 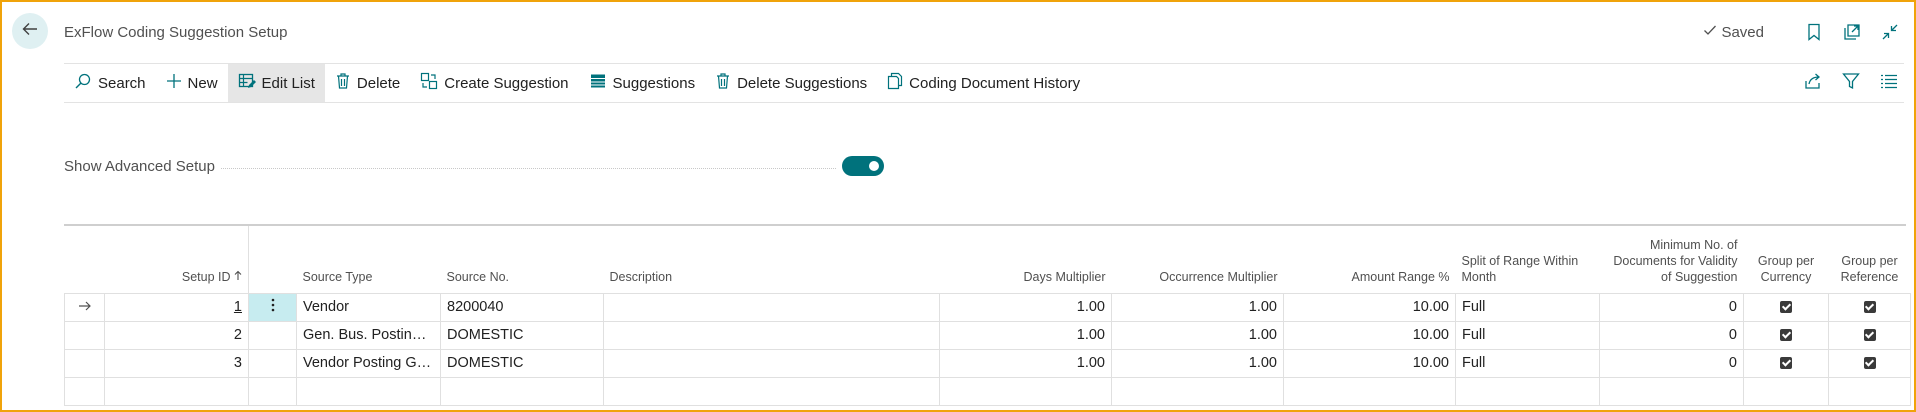 I want to click on document-icon, so click(x=895, y=83).